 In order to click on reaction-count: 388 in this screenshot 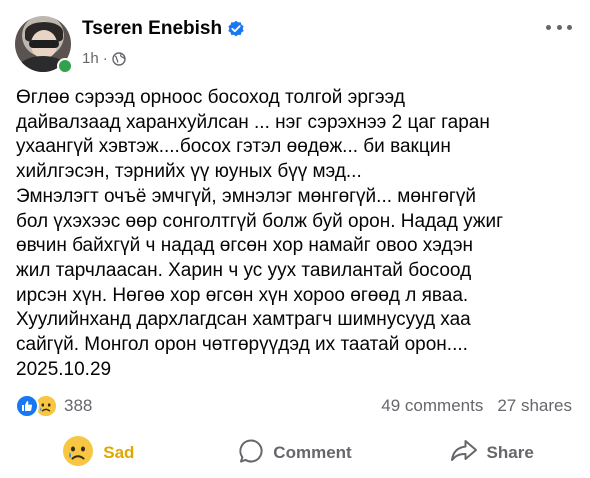, I will do `click(78, 406)`.